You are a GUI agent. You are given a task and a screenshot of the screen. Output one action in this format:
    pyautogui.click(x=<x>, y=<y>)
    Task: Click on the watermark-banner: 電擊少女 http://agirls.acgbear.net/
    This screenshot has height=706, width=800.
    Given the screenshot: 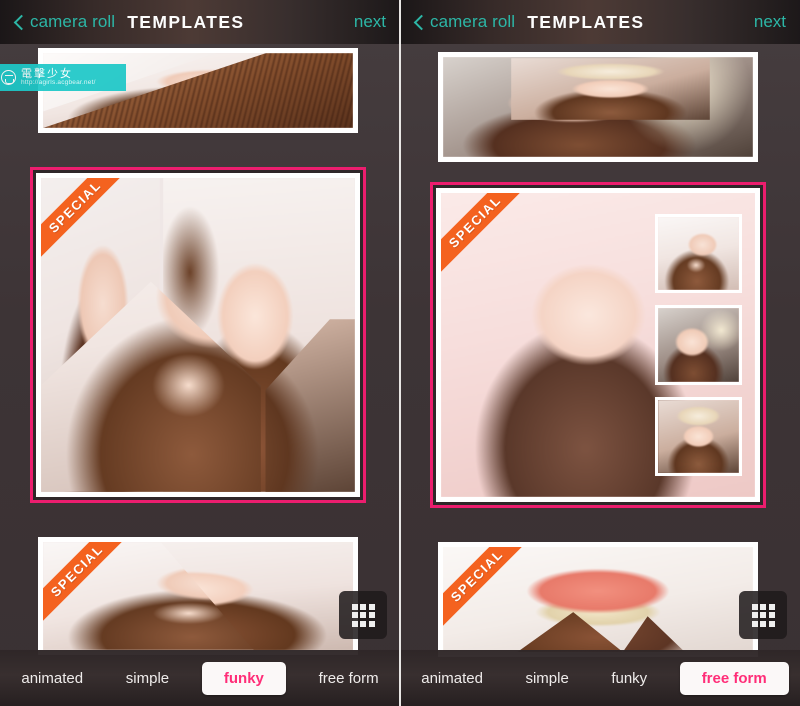 What is the action you would take?
    pyautogui.click(x=63, y=77)
    